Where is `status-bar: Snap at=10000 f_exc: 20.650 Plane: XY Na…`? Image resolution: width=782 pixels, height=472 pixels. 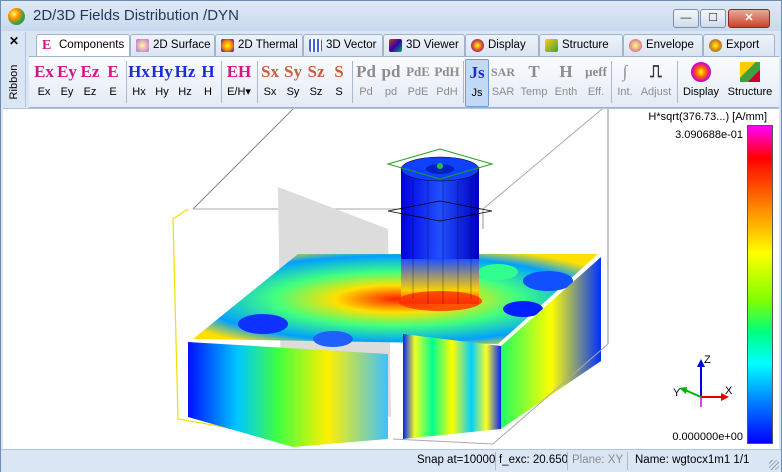 status-bar: Snap at=10000 f_exc: 20.650 Plane: XY Na… is located at coordinates (391, 460).